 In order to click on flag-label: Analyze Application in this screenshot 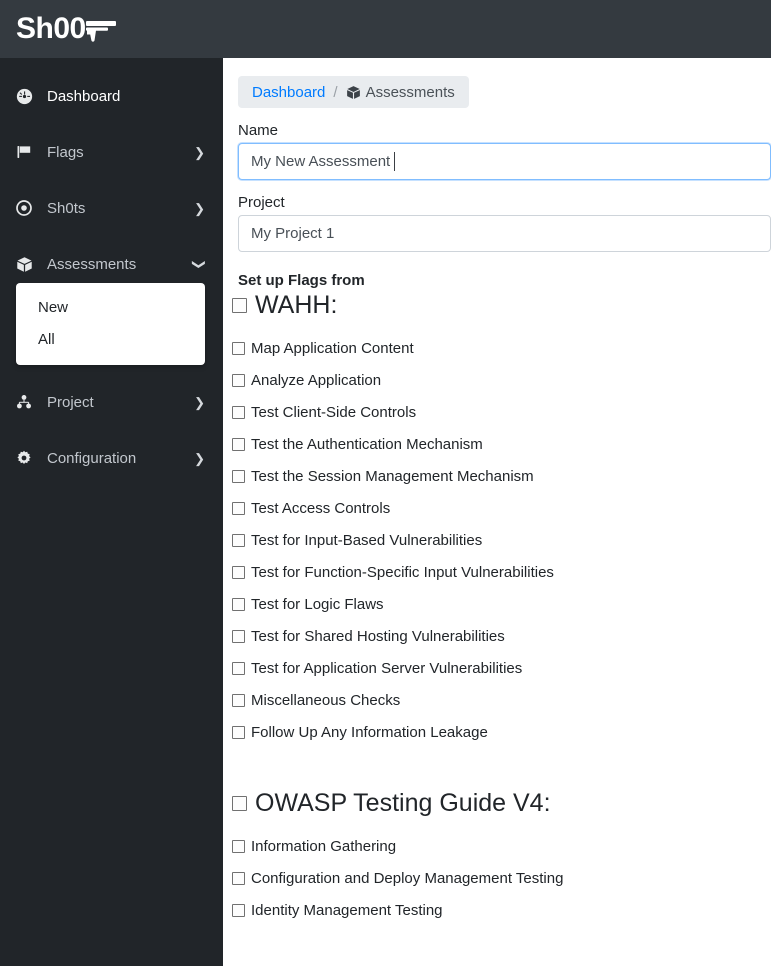, I will do `click(316, 380)`.